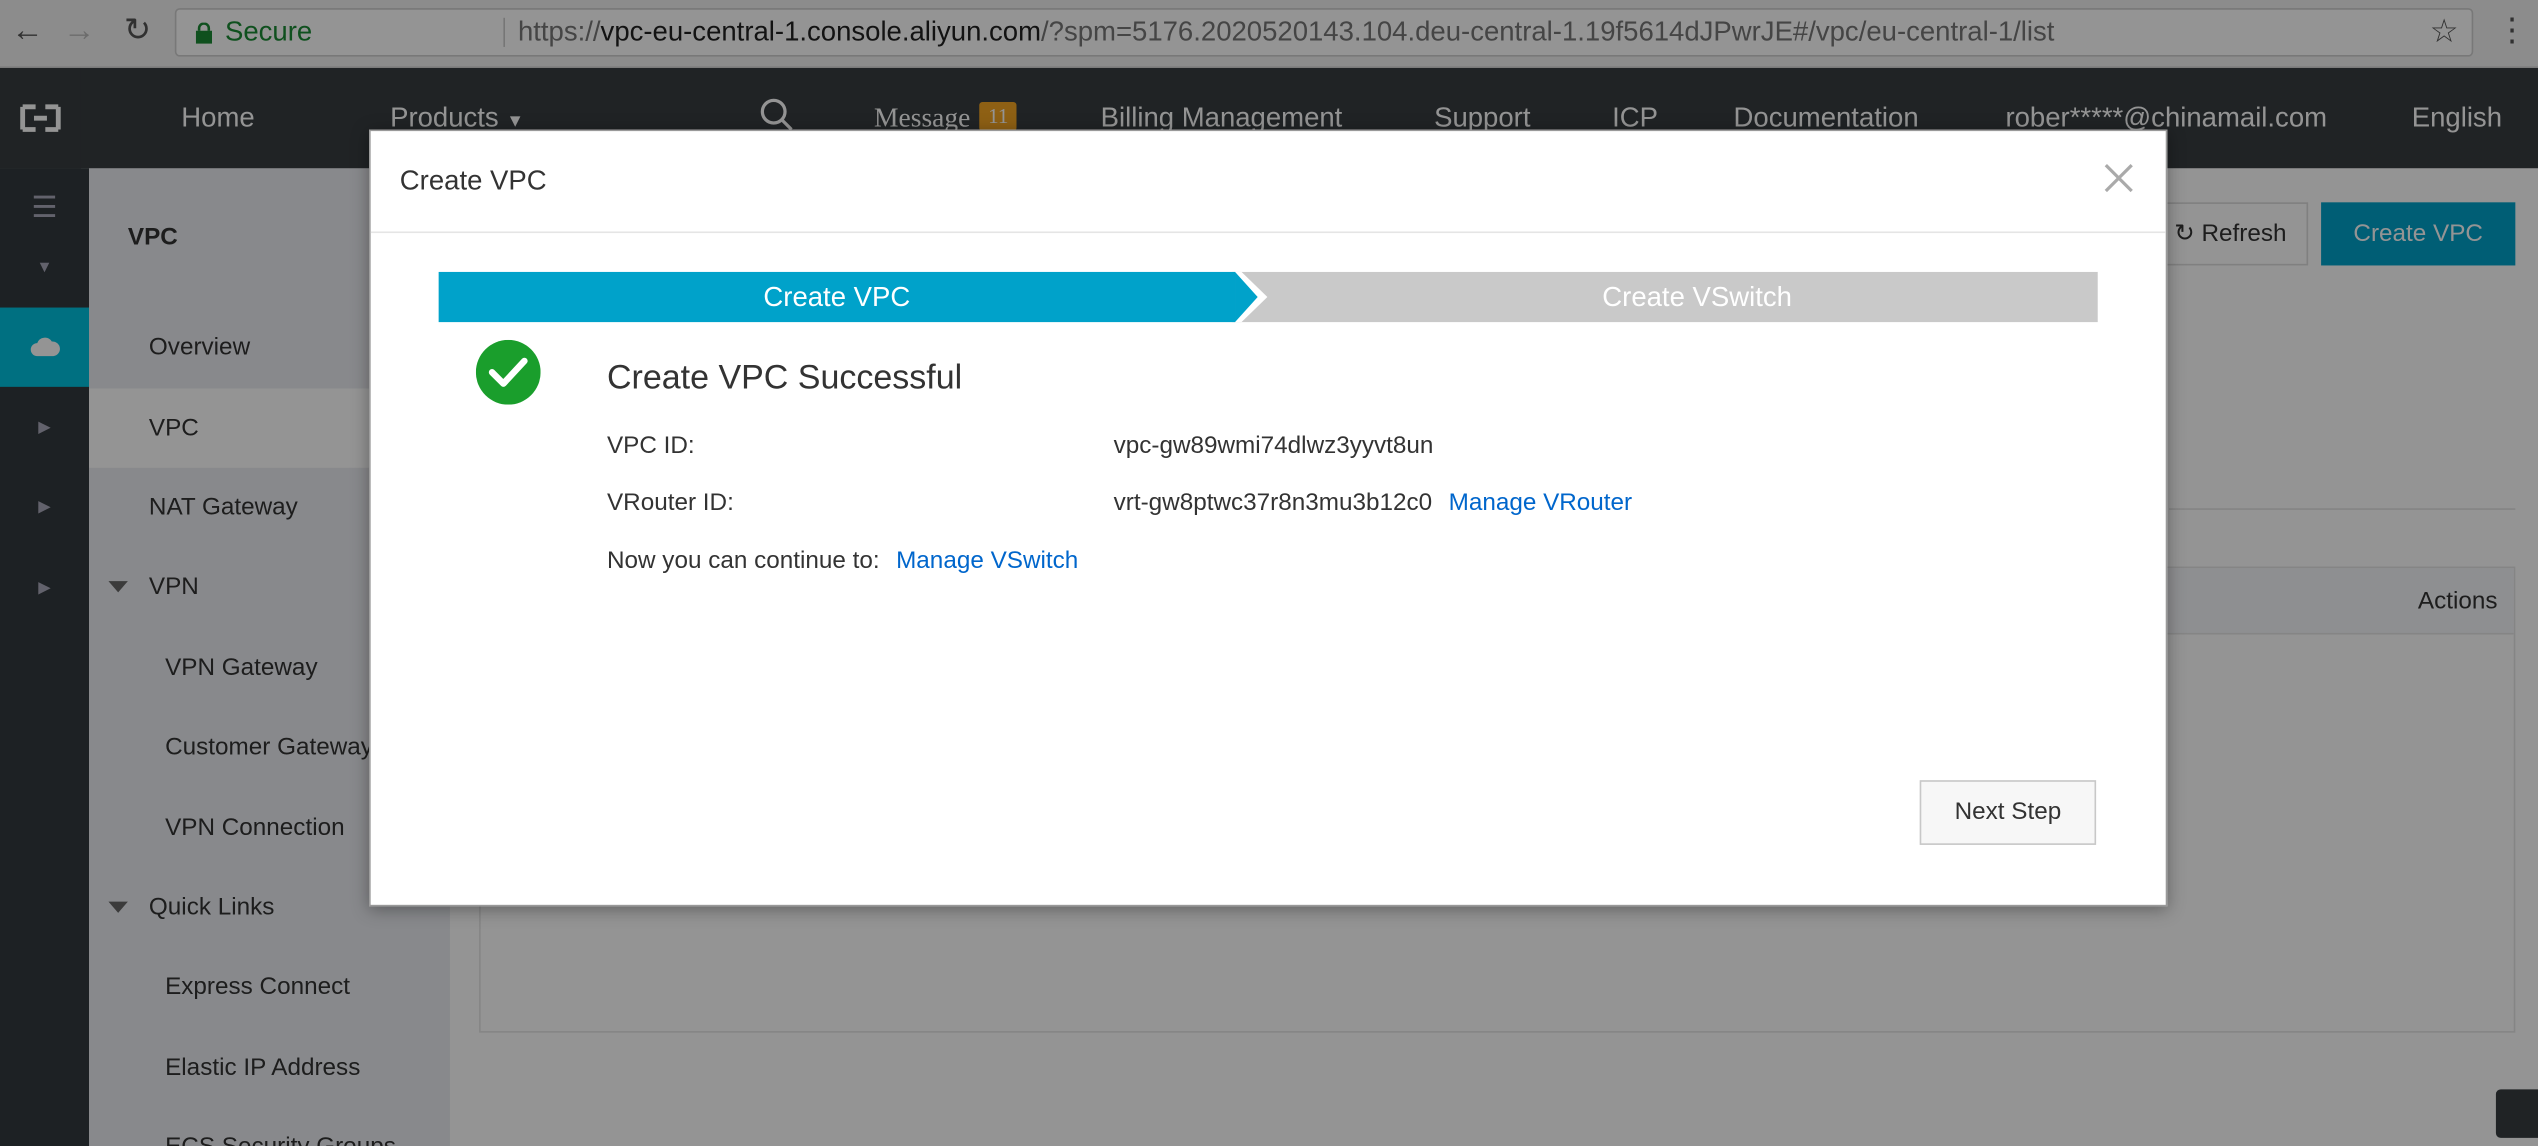 This screenshot has width=2538, height=1146. What do you see at coordinates (2119, 178) in the screenshot?
I see `close-icon` at bounding box center [2119, 178].